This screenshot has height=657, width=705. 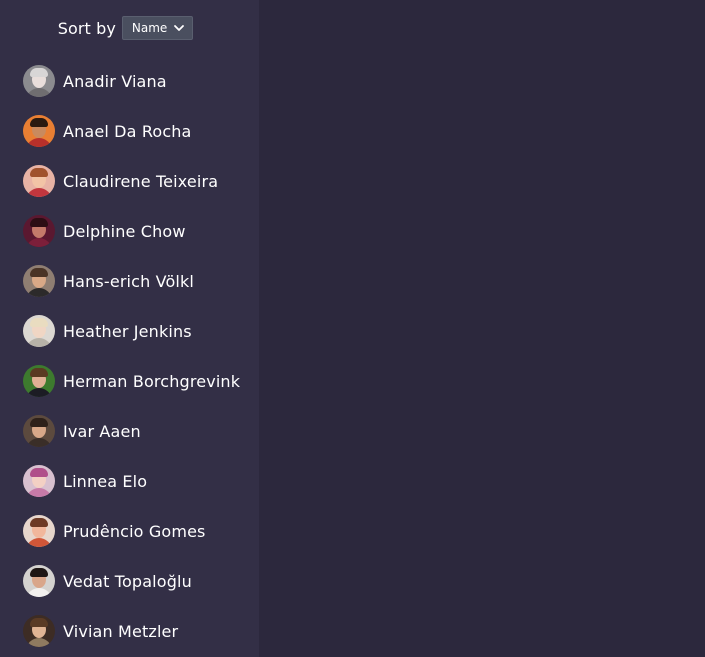 I want to click on contact-list-item: Vedat Topaloğlu, so click(x=129, y=581).